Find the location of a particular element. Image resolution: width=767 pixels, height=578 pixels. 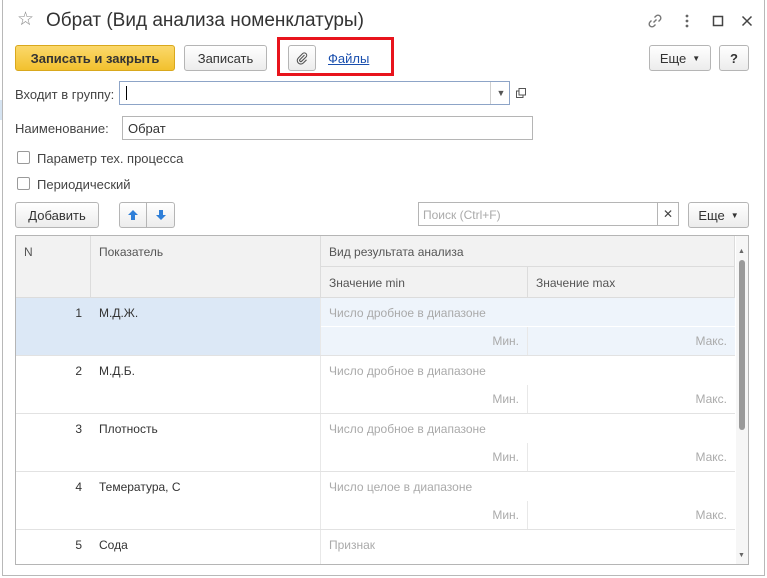

help-button: ? is located at coordinates (734, 58).